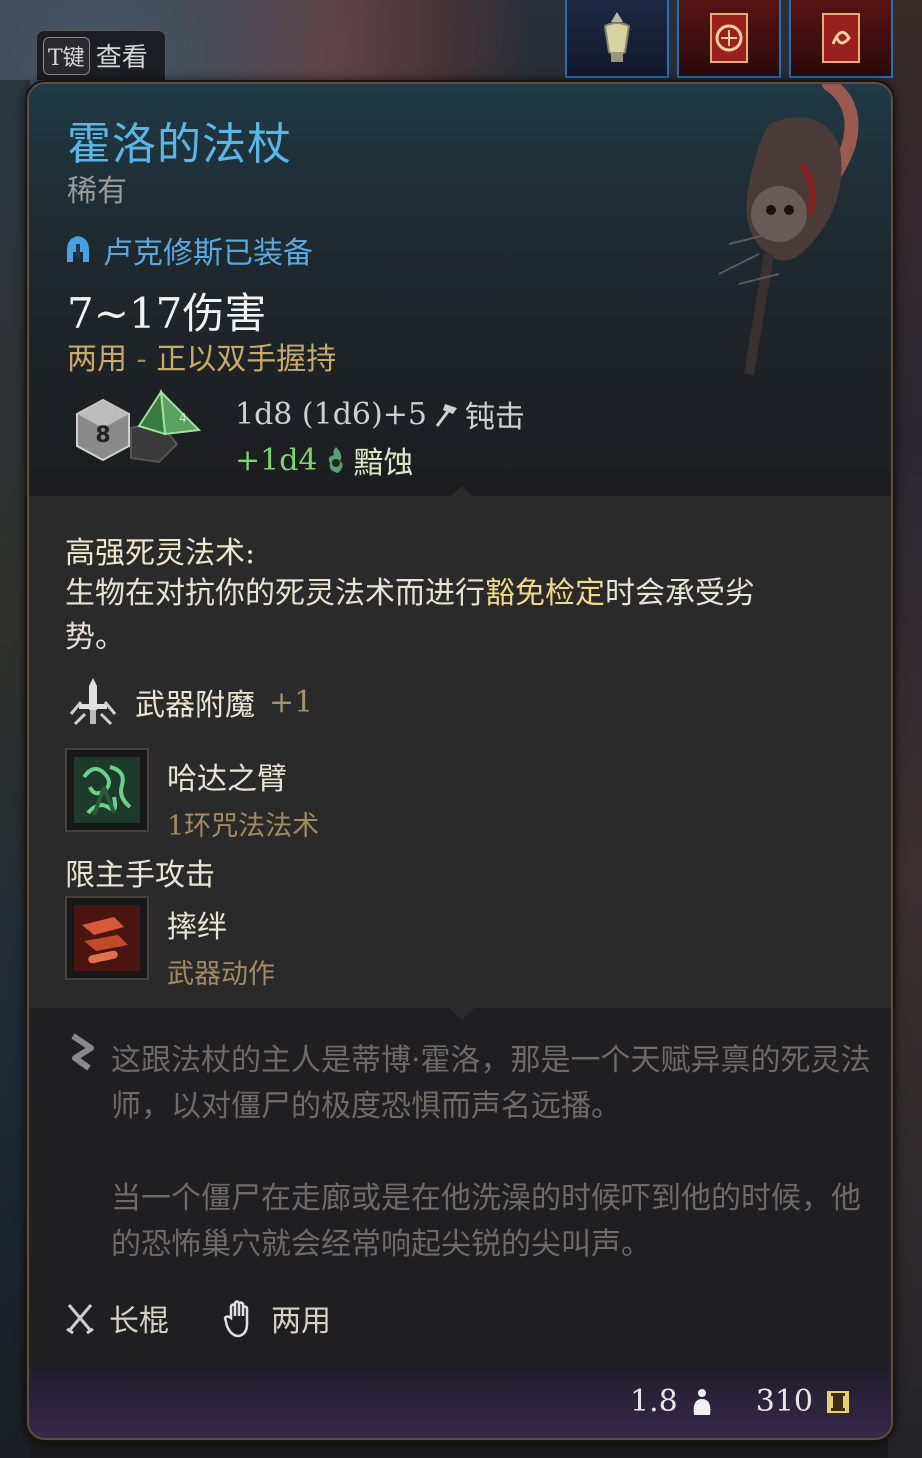 The width and height of the screenshot is (922, 1458). Describe the element at coordinates (784, 1401) in the screenshot. I see `item-value: 310` at that location.